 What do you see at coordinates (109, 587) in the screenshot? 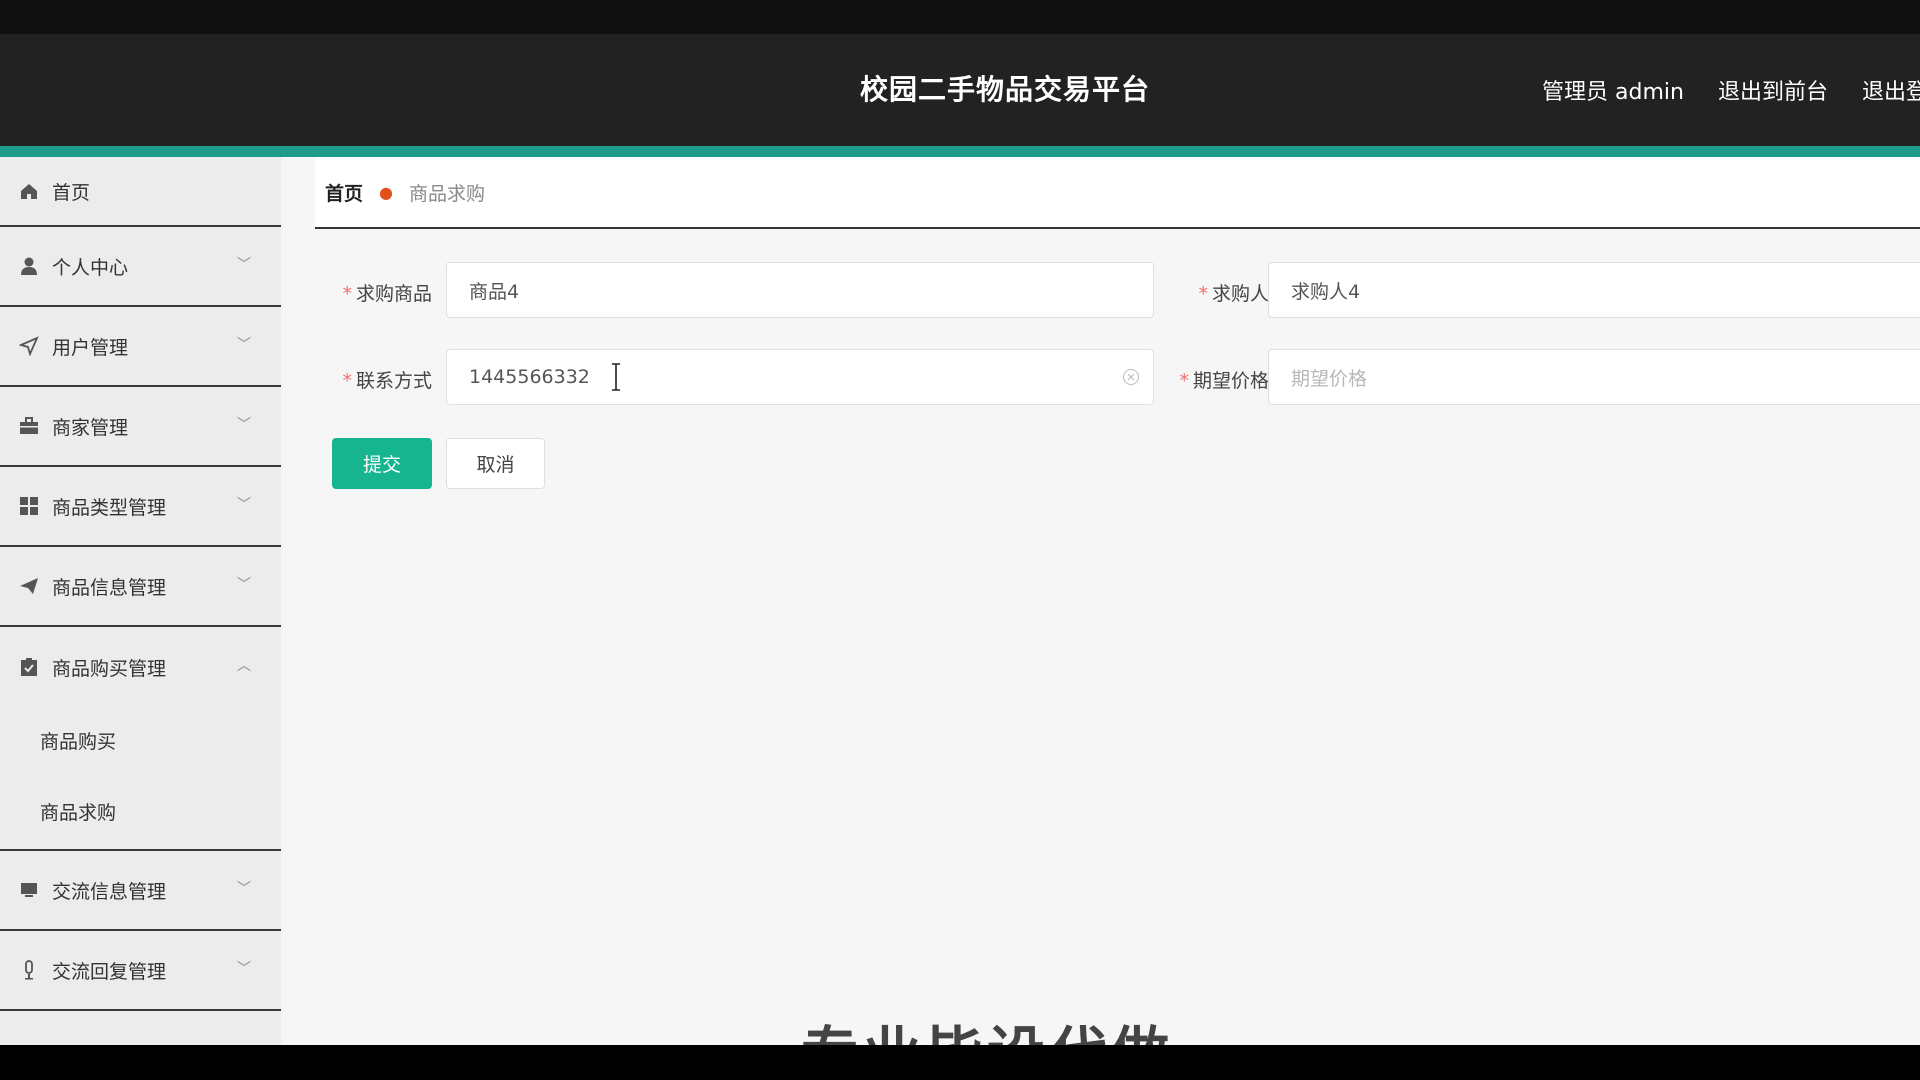
I see `sidebar-item-label: 商品信息管理` at bounding box center [109, 587].